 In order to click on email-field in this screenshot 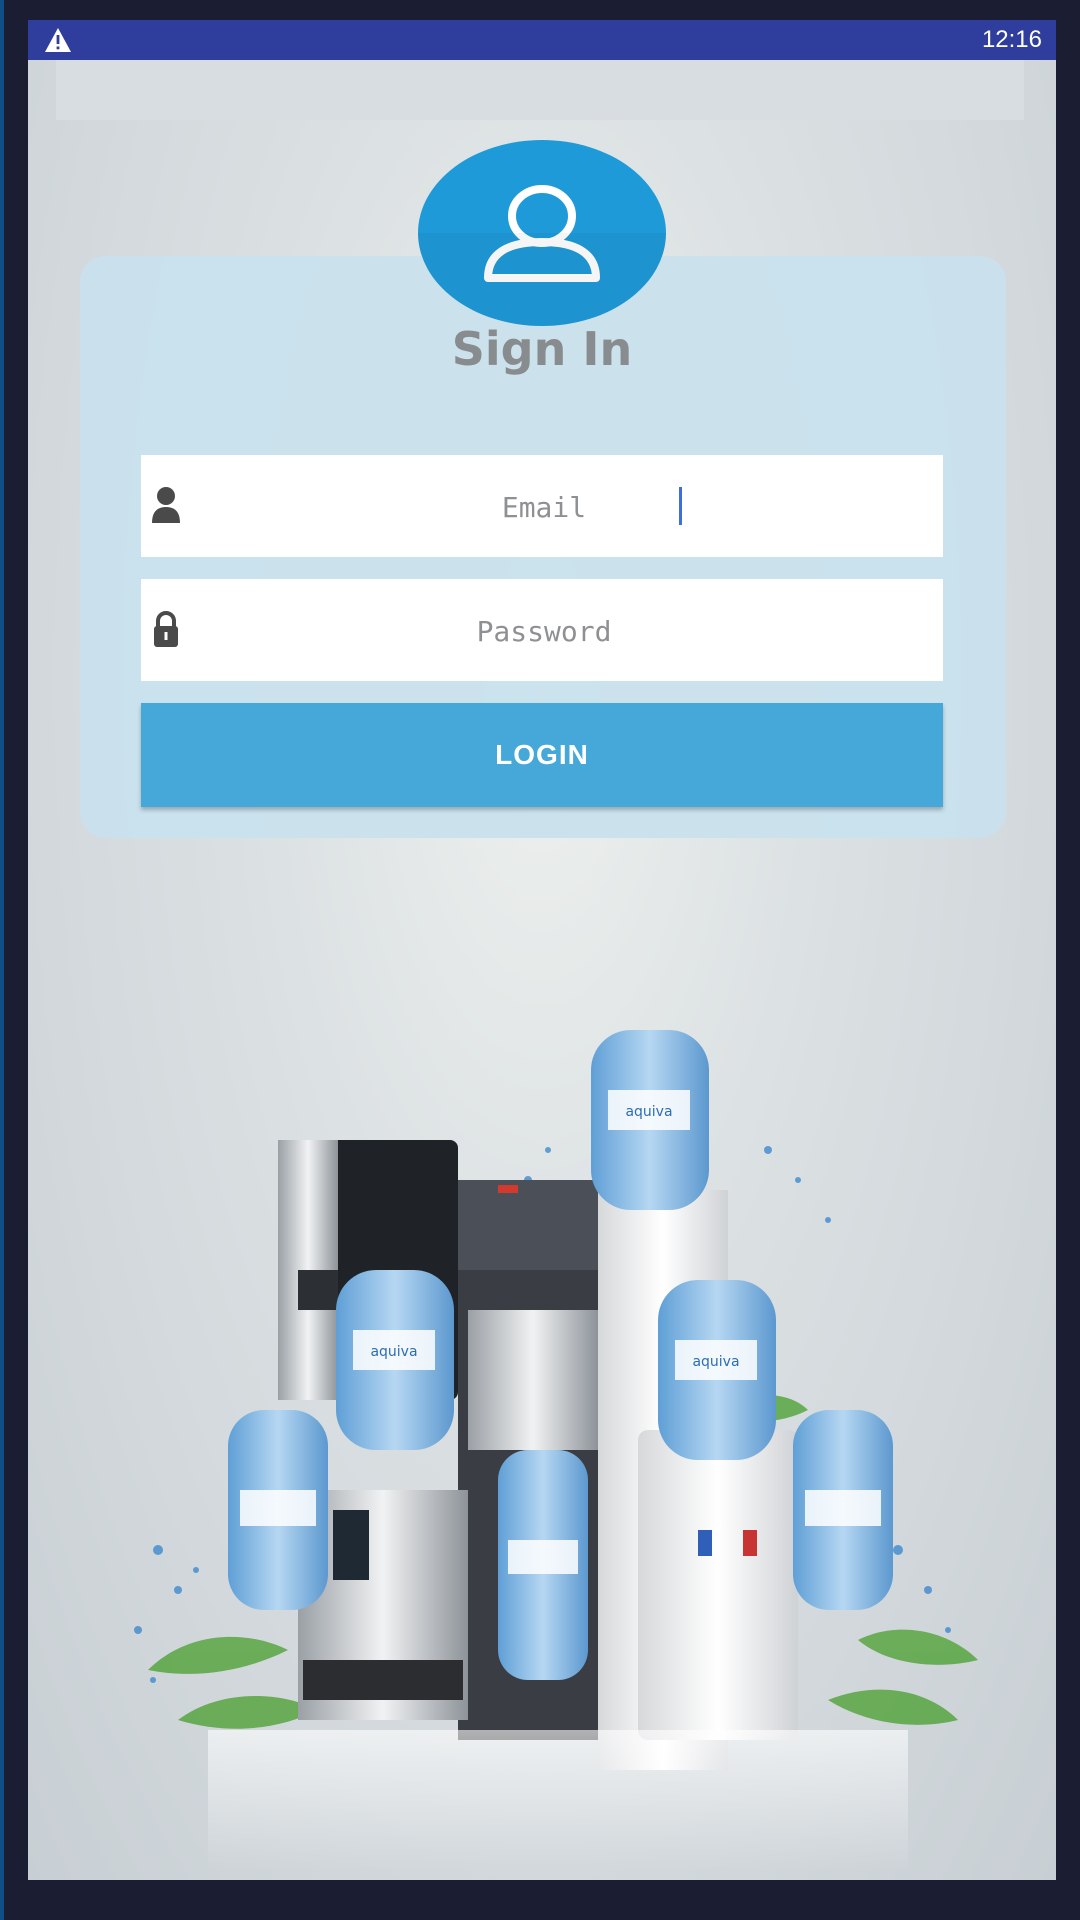, I will do `click(542, 507)`.